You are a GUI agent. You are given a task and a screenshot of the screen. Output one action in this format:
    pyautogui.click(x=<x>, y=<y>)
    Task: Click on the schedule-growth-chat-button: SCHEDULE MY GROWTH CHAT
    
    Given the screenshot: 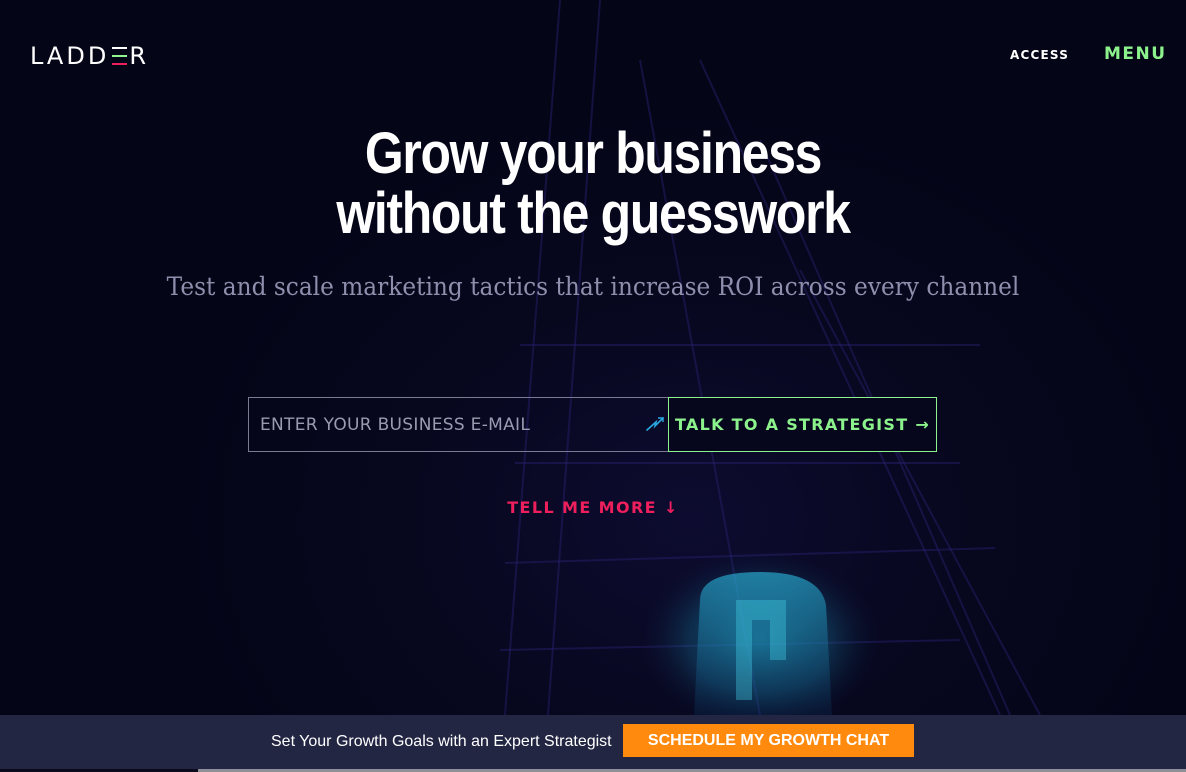 What is the action you would take?
    pyautogui.click(x=768, y=740)
    